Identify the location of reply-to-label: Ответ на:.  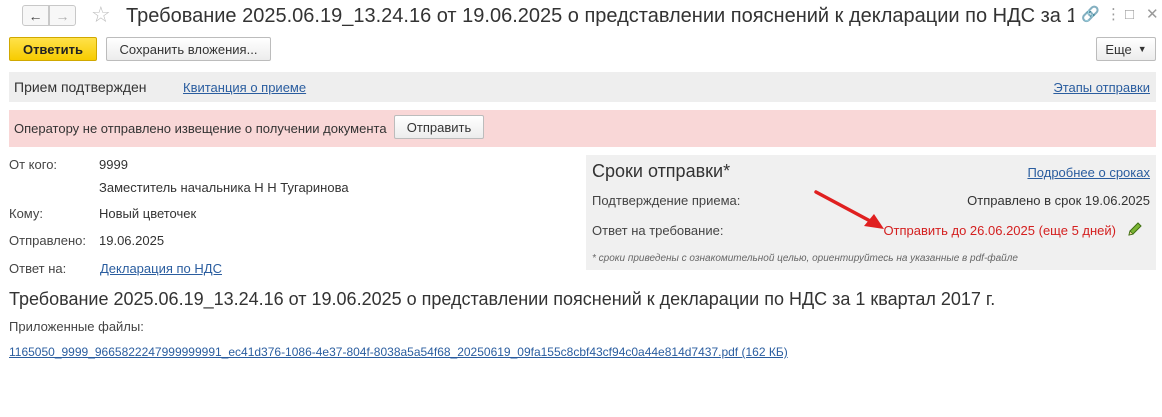
(38, 268).